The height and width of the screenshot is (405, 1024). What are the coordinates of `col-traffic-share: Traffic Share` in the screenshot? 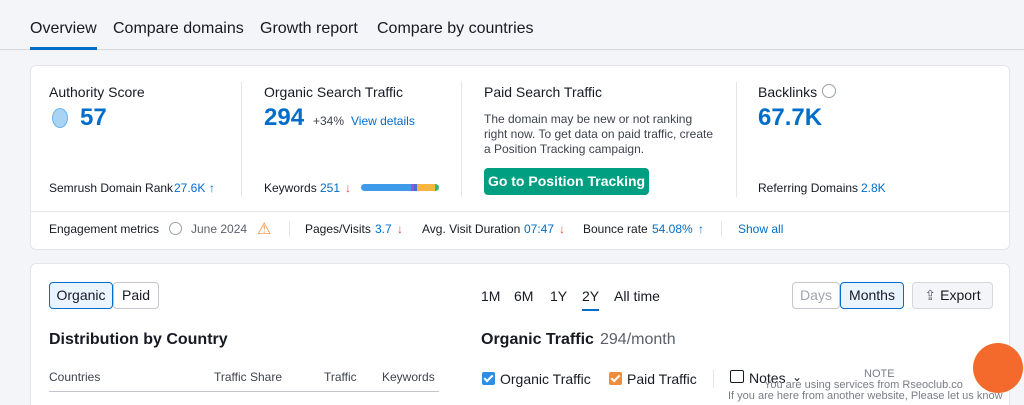 It's located at (248, 377).